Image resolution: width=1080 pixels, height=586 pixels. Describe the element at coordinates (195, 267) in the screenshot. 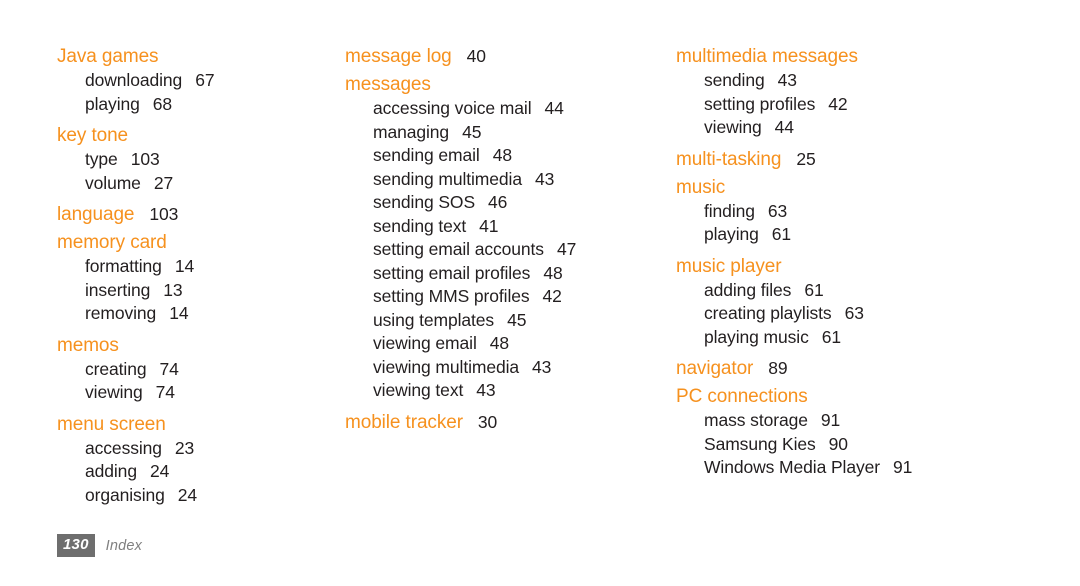

I see `index-subentry: formatting 14` at that location.